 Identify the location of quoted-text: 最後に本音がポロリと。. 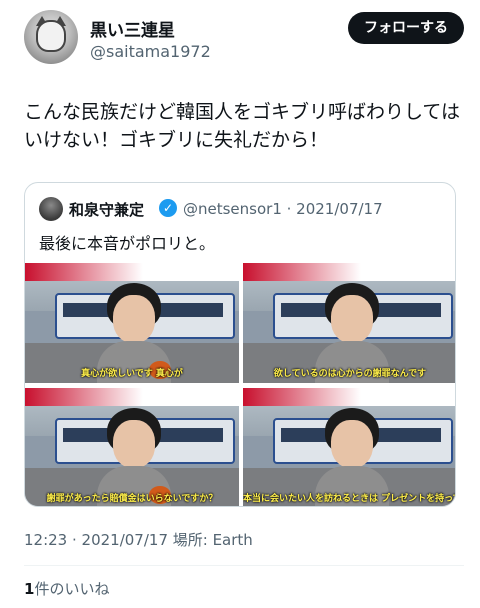
(127, 243).